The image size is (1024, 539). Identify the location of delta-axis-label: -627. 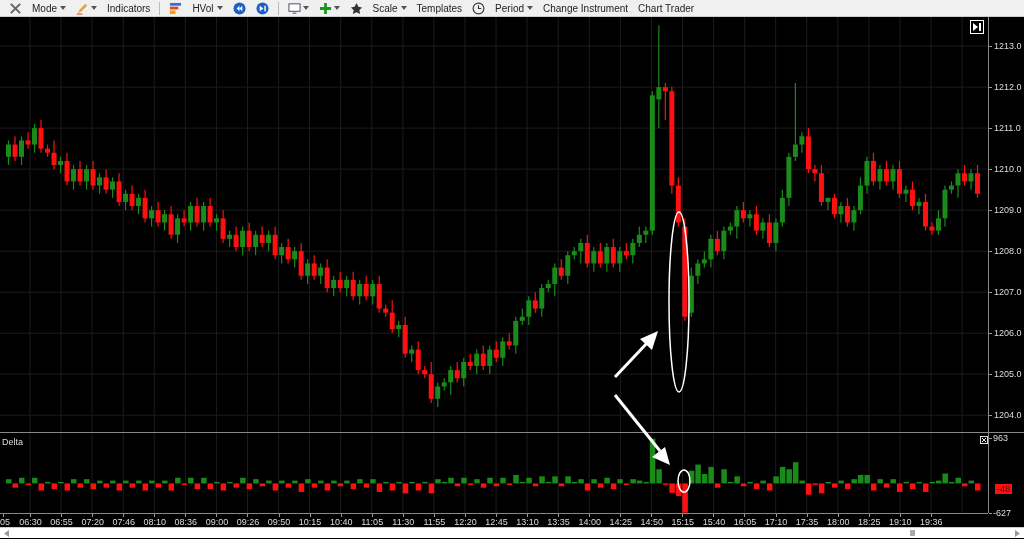
(1002, 513).